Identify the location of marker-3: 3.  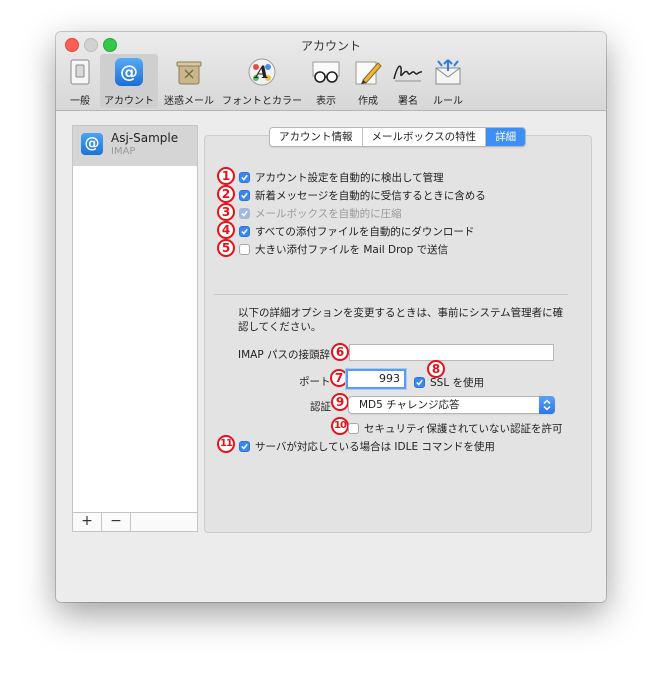
(226, 212).